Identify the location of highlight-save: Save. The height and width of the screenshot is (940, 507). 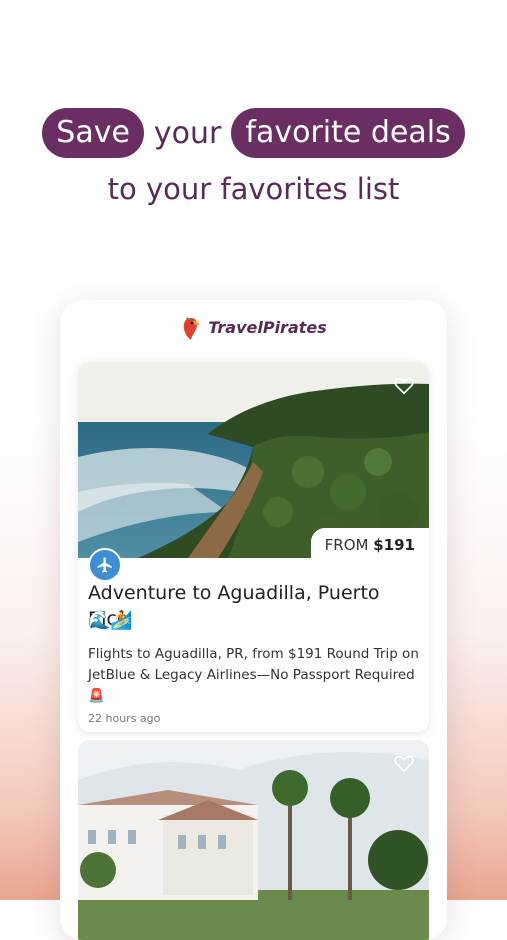
(93, 133).